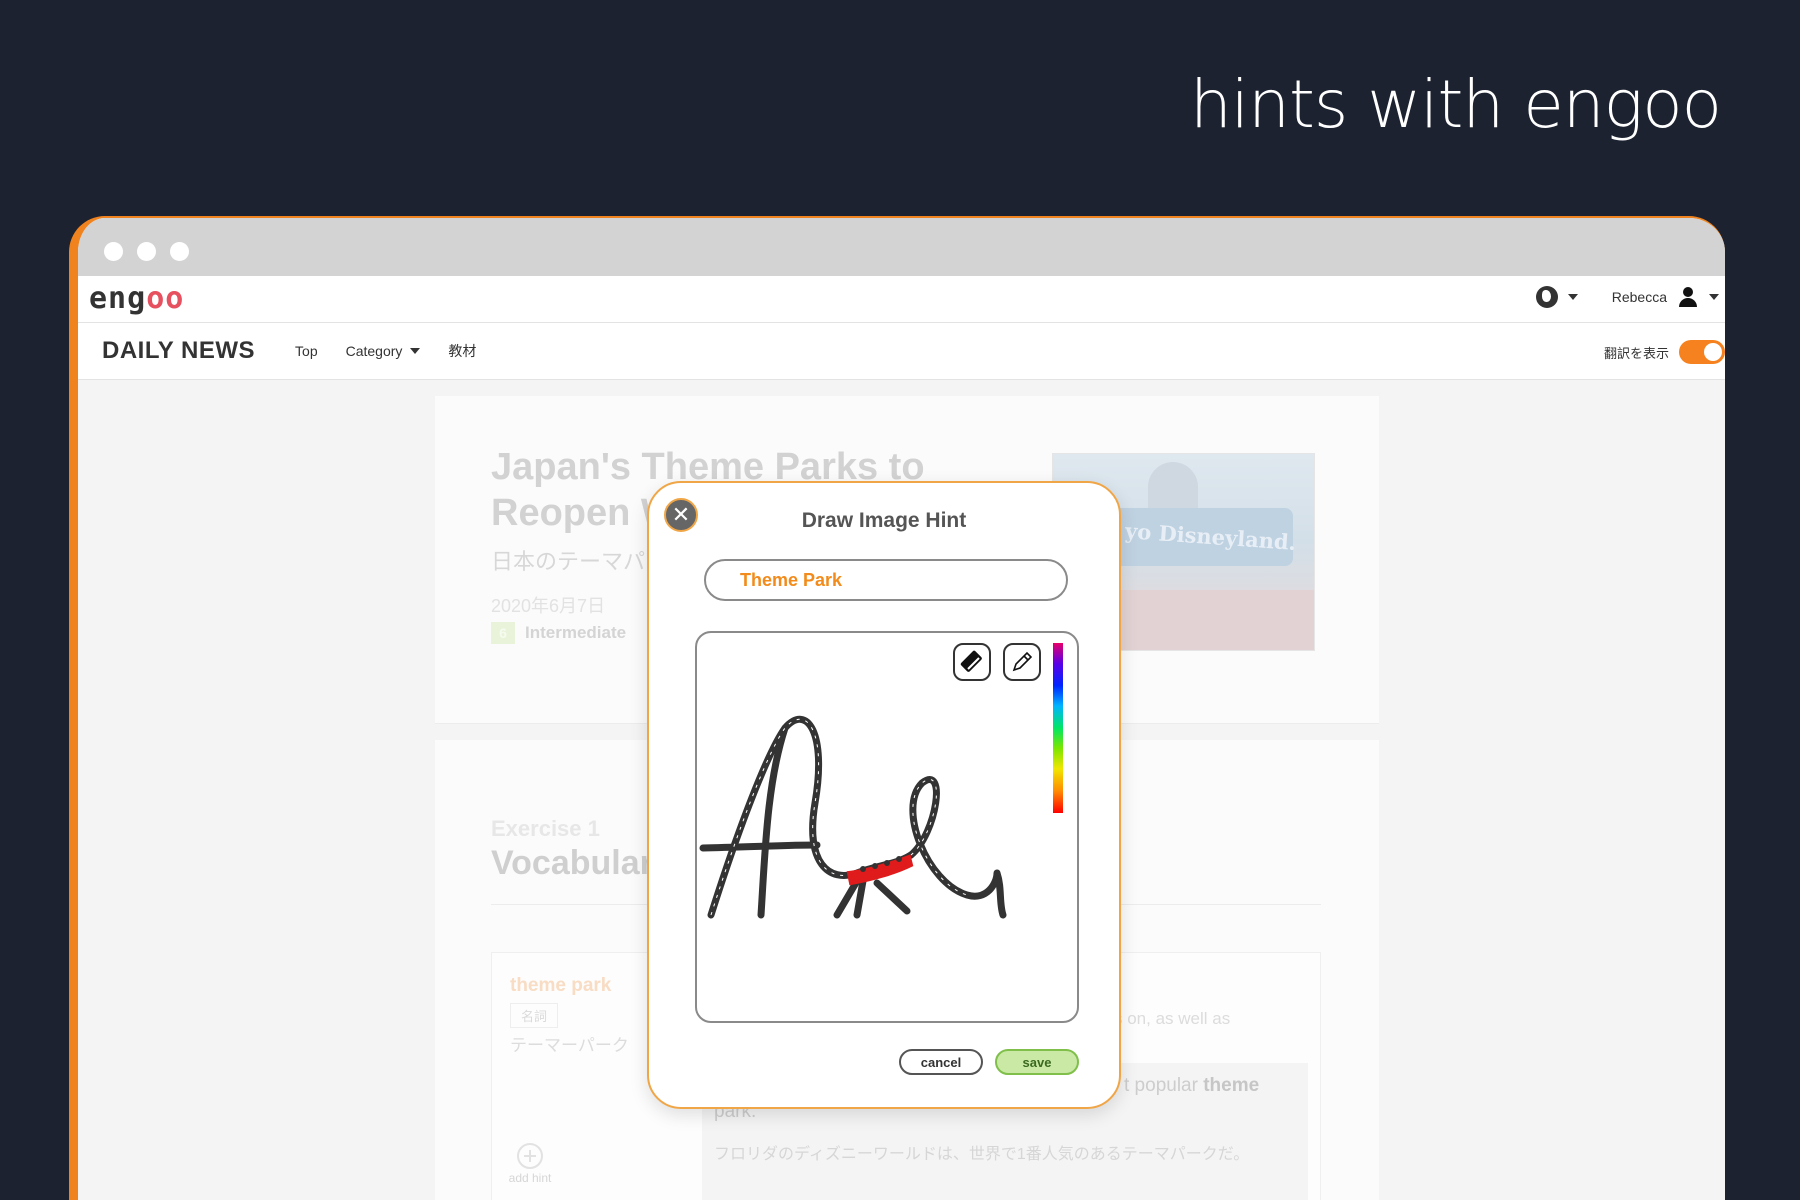  What do you see at coordinates (1231, 1085) in the screenshot?
I see `example-bold: theme` at bounding box center [1231, 1085].